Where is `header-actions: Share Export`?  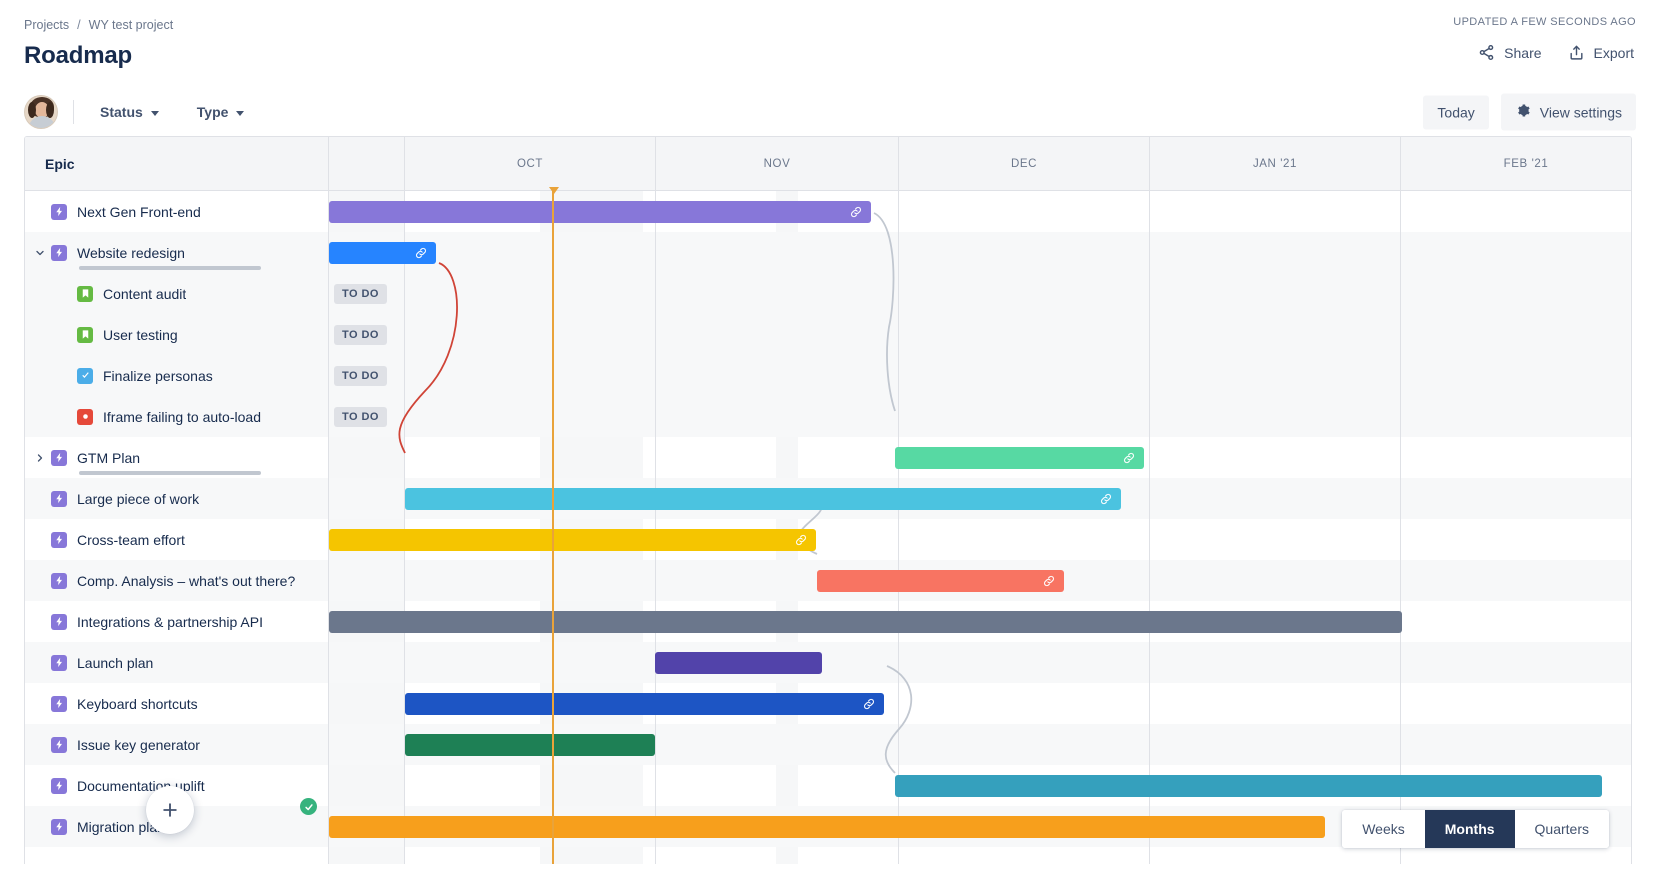 header-actions: Share Export is located at coordinates (1544, 52).